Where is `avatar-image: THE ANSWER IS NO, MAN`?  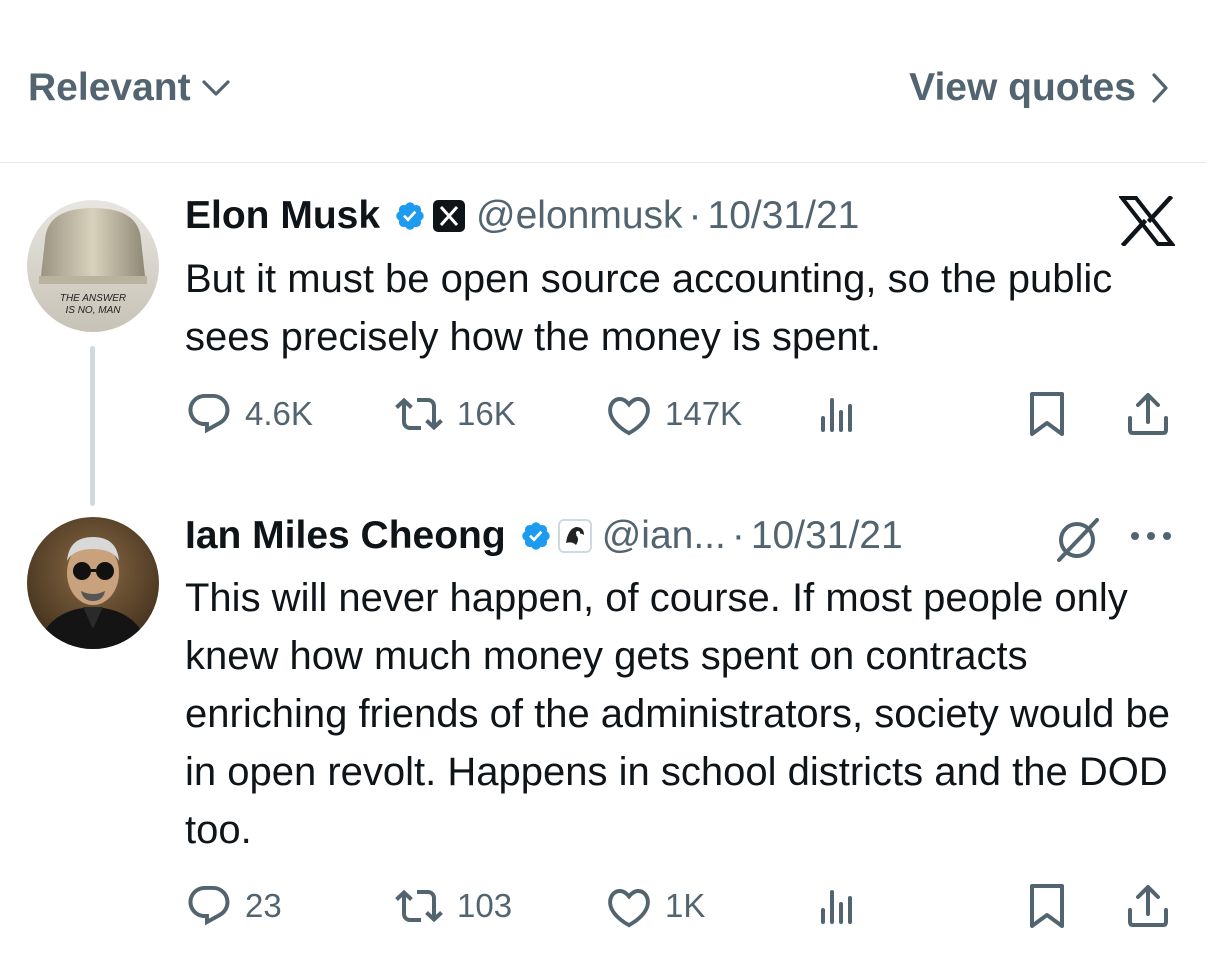 avatar-image: THE ANSWER IS NO, MAN is located at coordinates (93, 266).